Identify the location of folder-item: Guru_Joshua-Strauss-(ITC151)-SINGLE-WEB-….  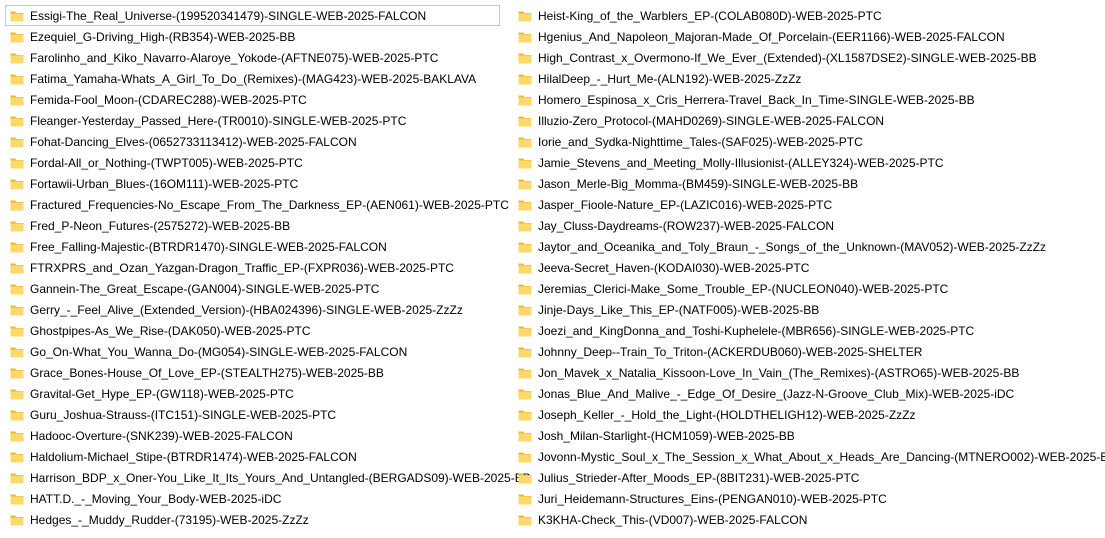
(252, 414).